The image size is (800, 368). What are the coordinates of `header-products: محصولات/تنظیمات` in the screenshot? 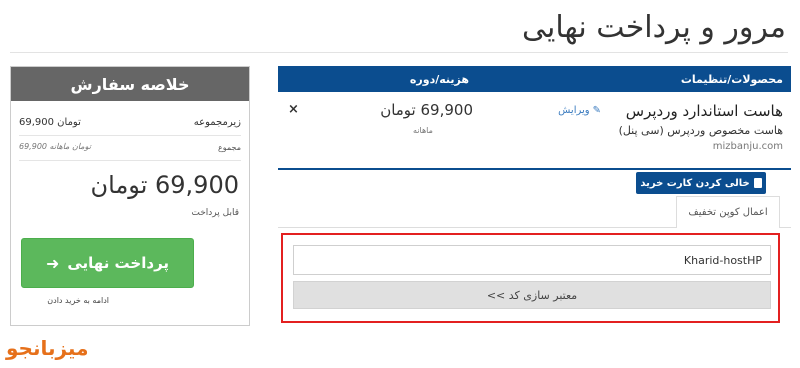 It's located at (731, 79).